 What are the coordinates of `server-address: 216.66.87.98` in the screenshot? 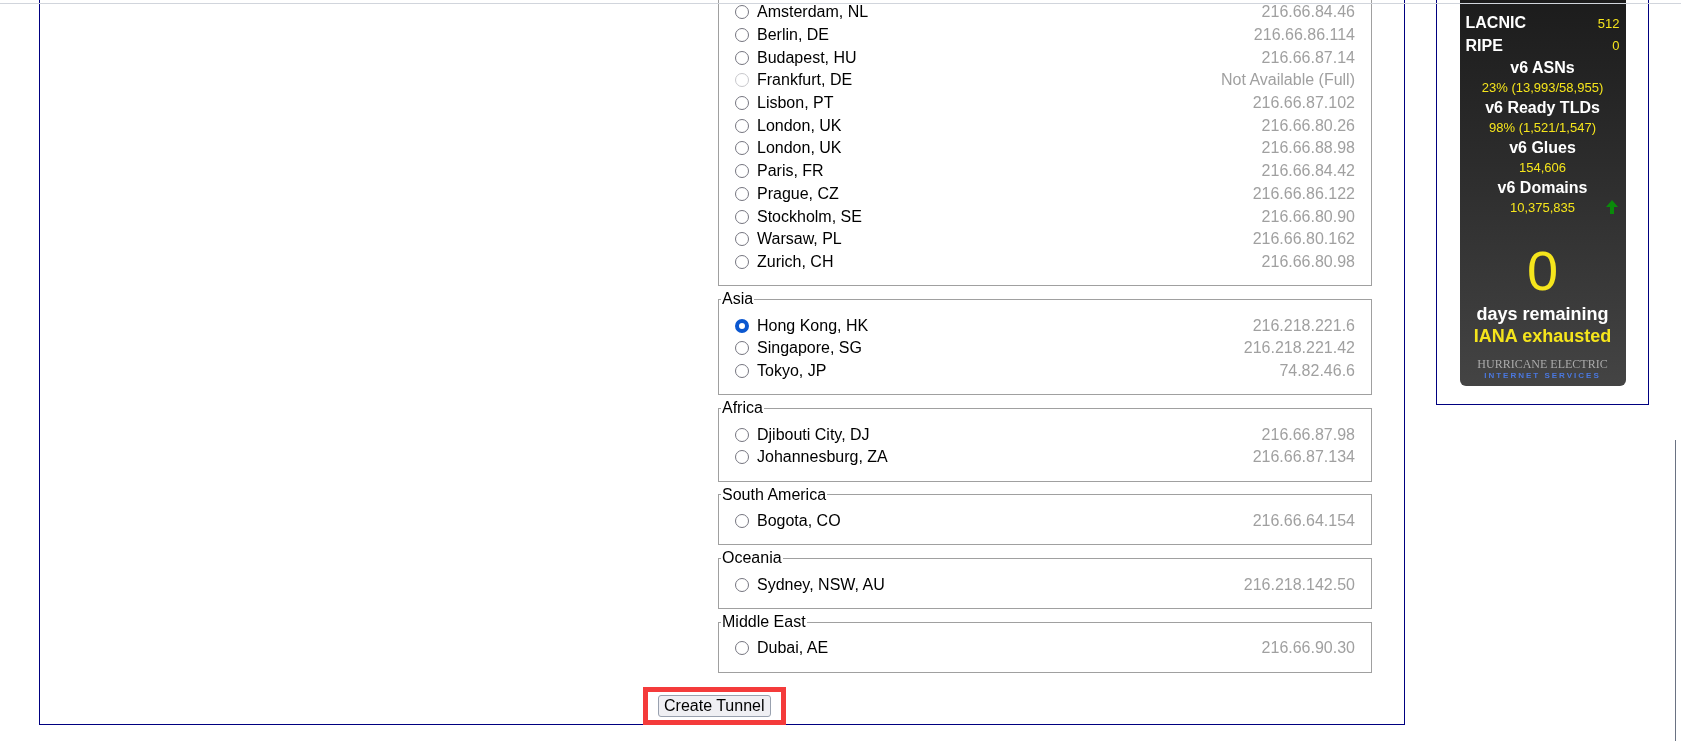 It's located at (1308, 434).